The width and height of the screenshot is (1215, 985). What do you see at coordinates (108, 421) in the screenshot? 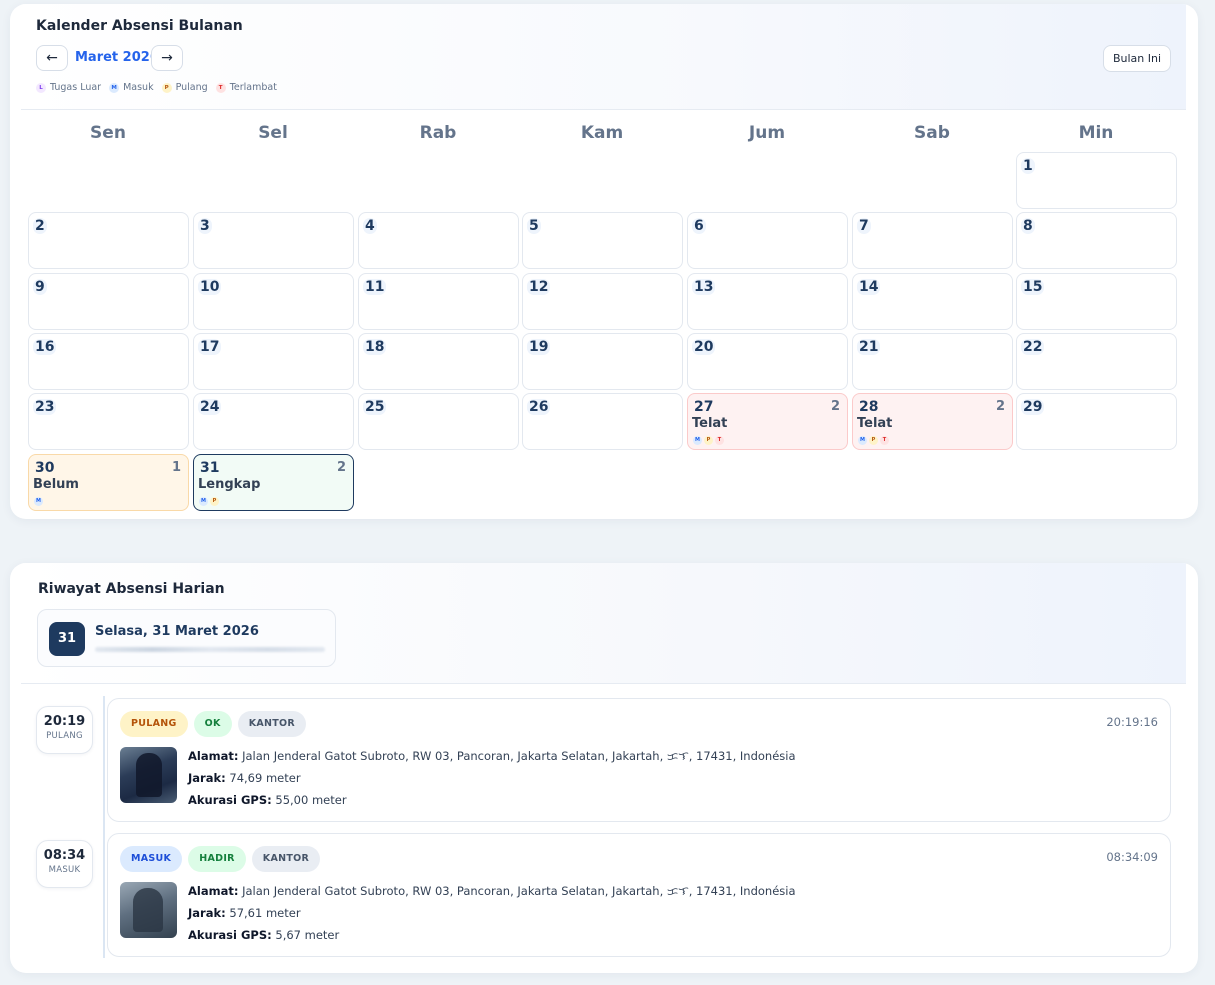
I see `calendar-day-23: 23` at bounding box center [108, 421].